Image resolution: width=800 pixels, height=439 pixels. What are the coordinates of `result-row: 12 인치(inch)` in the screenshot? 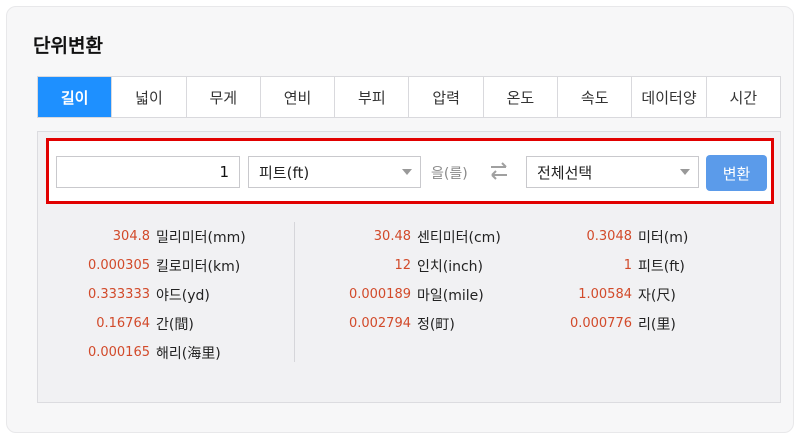 It's located at (418, 265).